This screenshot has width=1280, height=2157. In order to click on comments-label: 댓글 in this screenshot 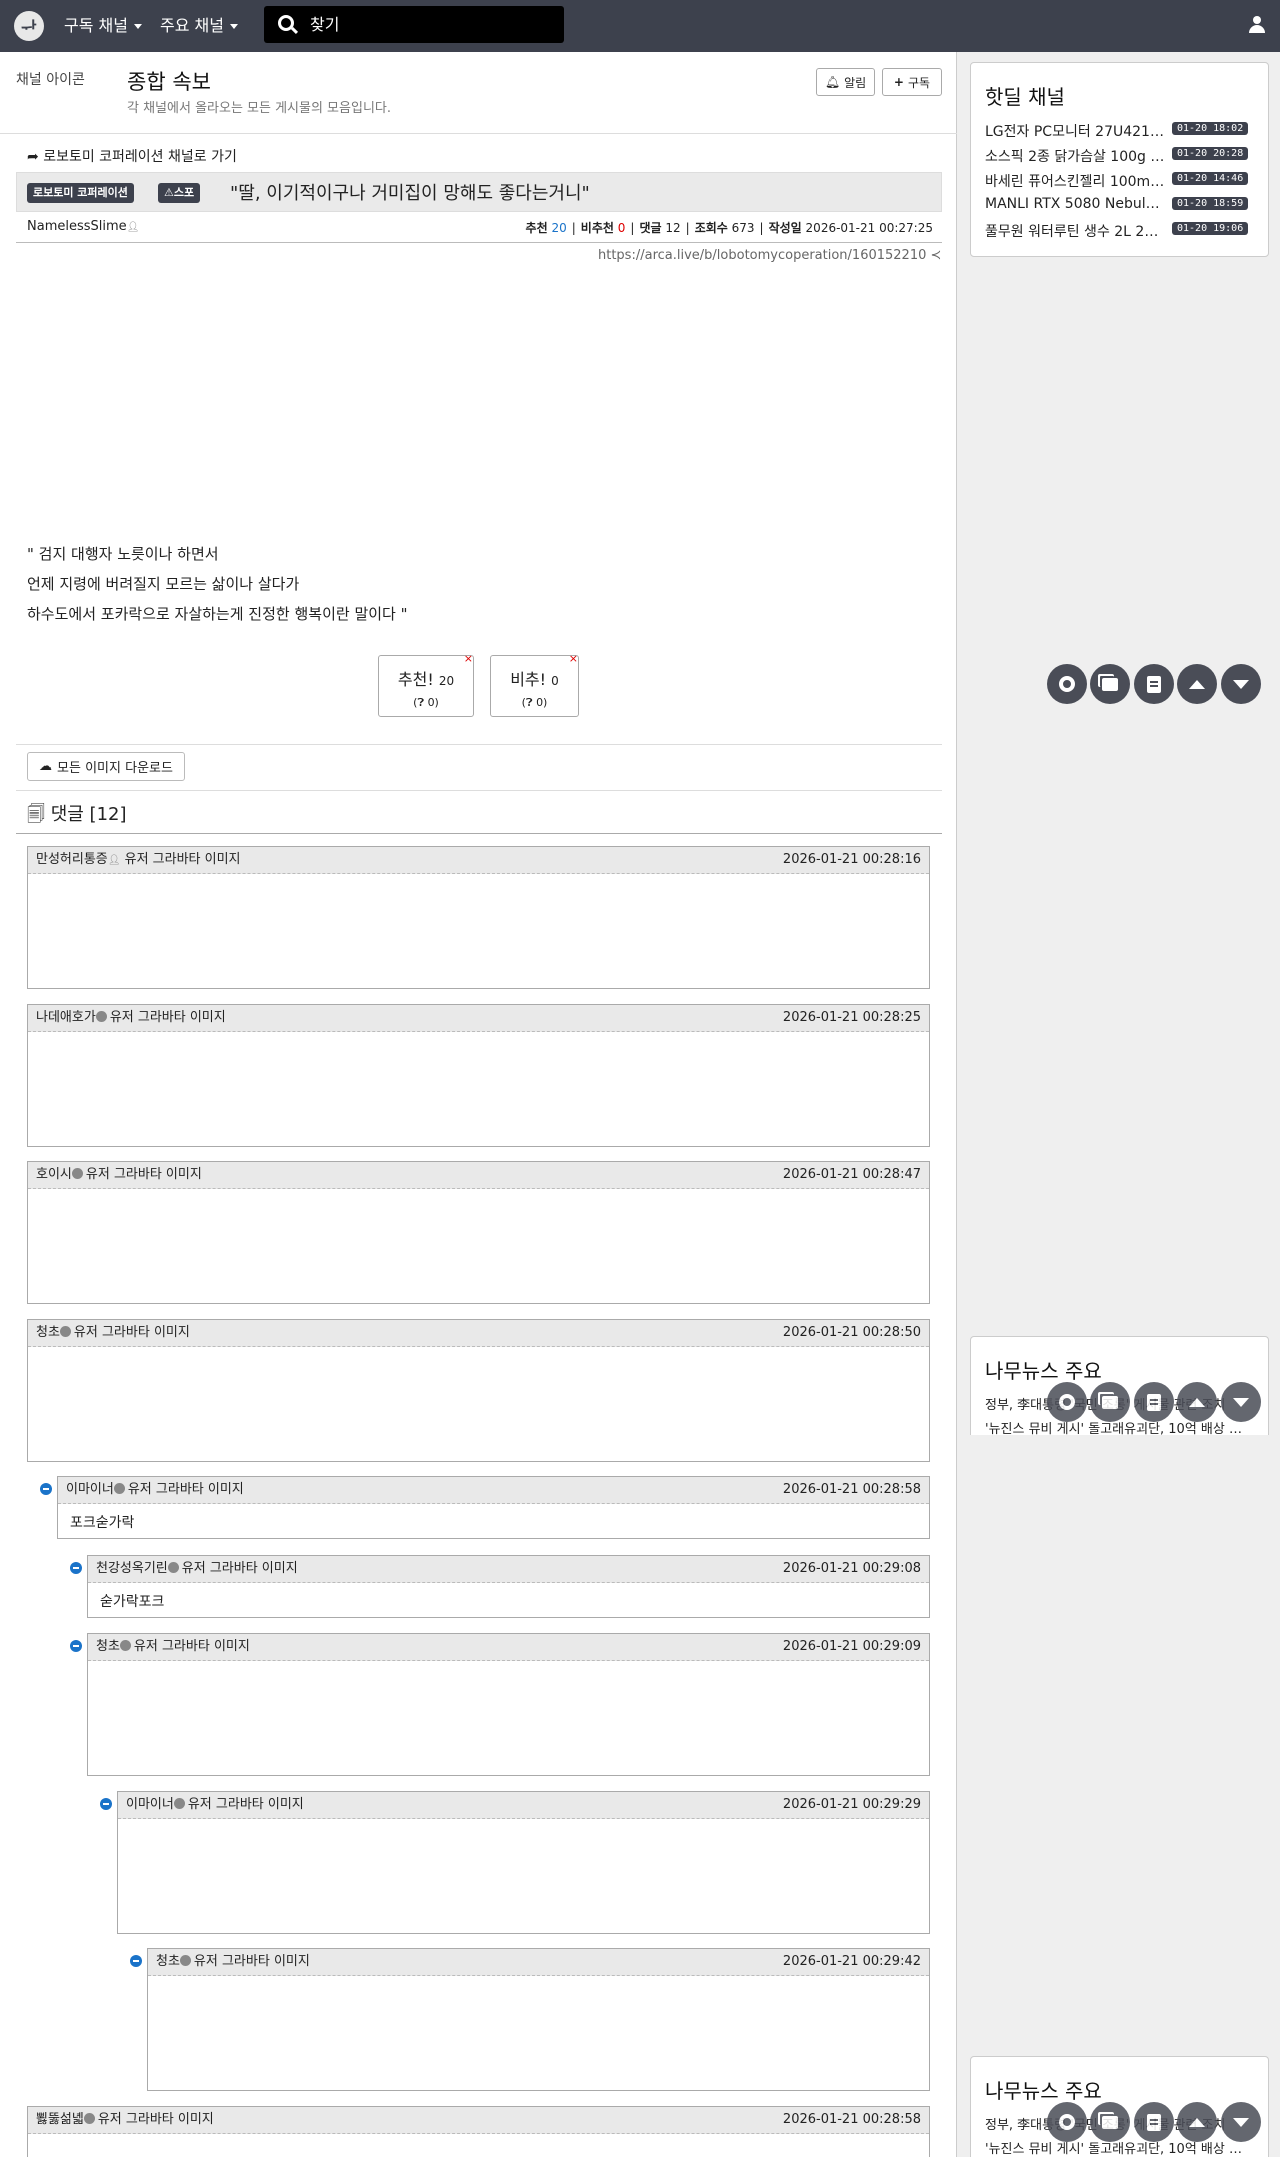, I will do `click(650, 228)`.